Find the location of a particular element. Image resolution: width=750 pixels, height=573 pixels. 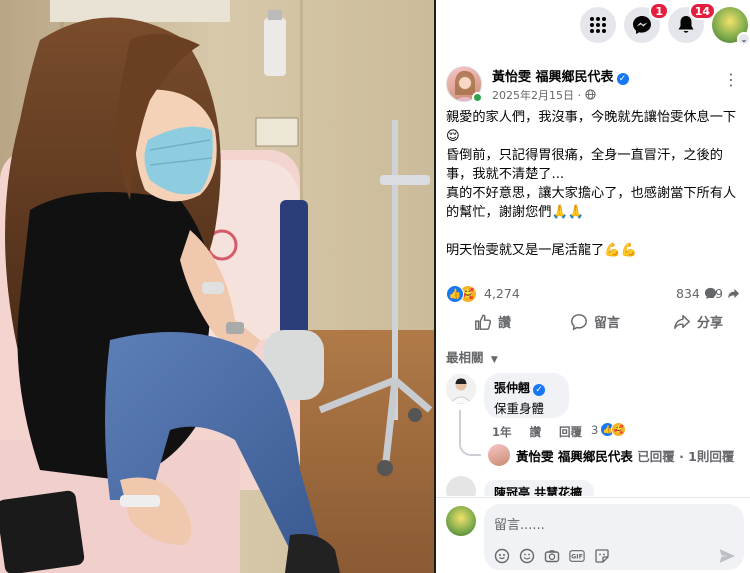

like-reaction-icon: 👍 is located at coordinates (455, 294).